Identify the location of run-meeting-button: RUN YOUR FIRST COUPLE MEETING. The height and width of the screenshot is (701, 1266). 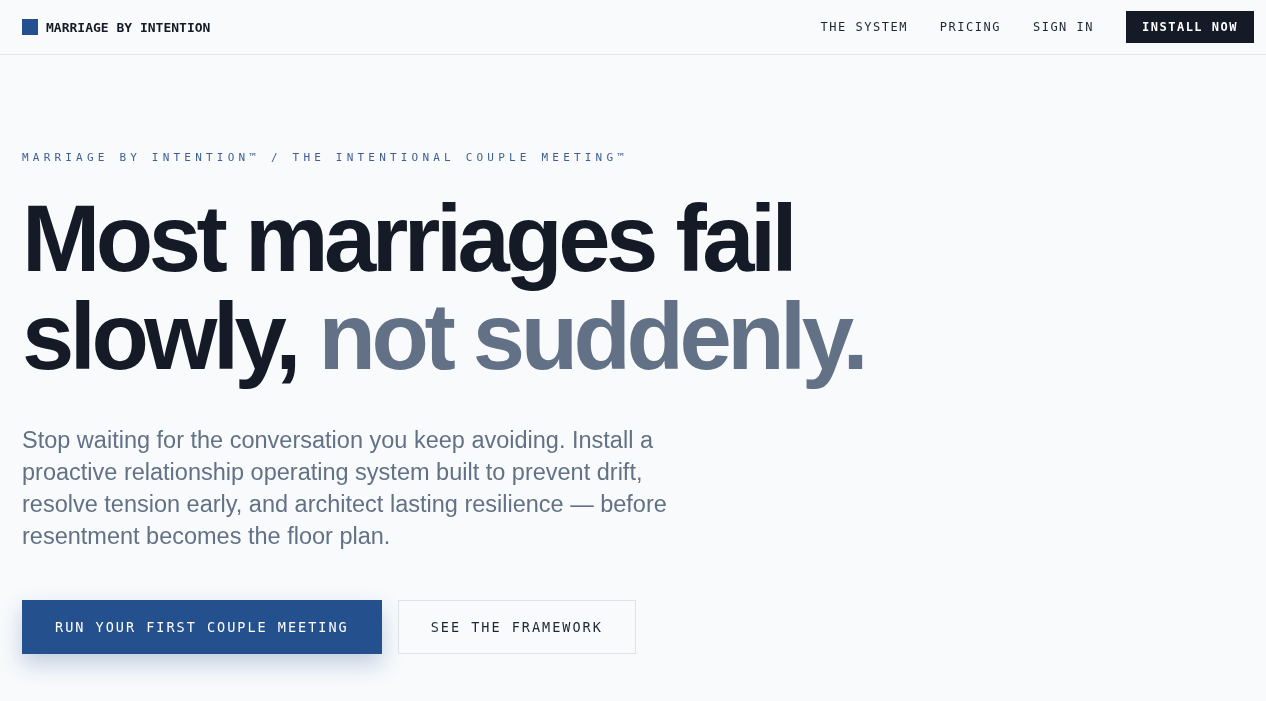
(202, 627).